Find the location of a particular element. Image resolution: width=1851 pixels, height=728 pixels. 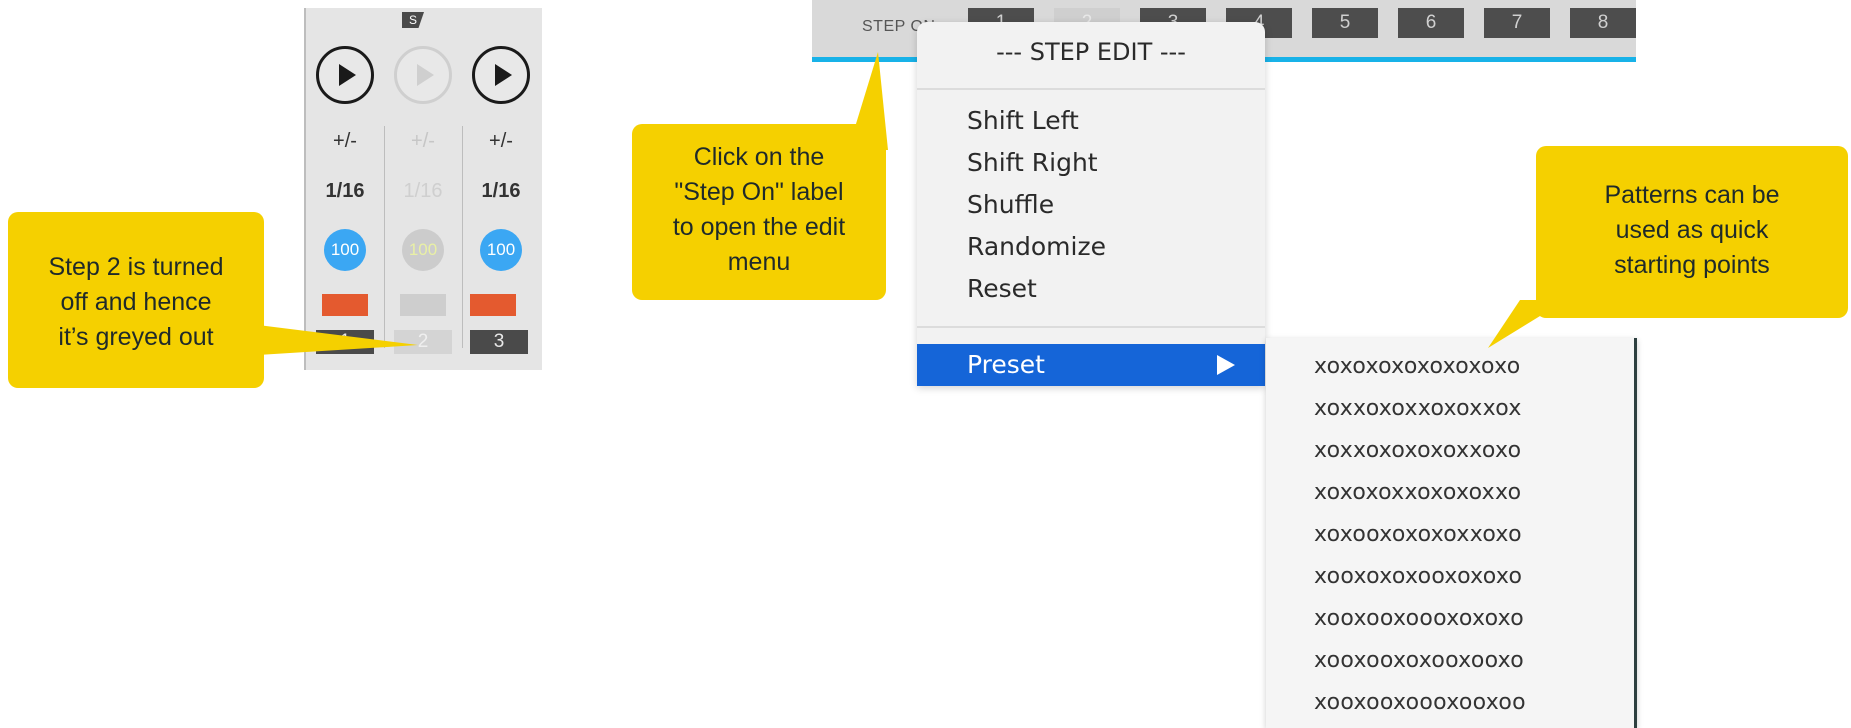

step-1-plus-minus: +/- is located at coordinates (345, 141).